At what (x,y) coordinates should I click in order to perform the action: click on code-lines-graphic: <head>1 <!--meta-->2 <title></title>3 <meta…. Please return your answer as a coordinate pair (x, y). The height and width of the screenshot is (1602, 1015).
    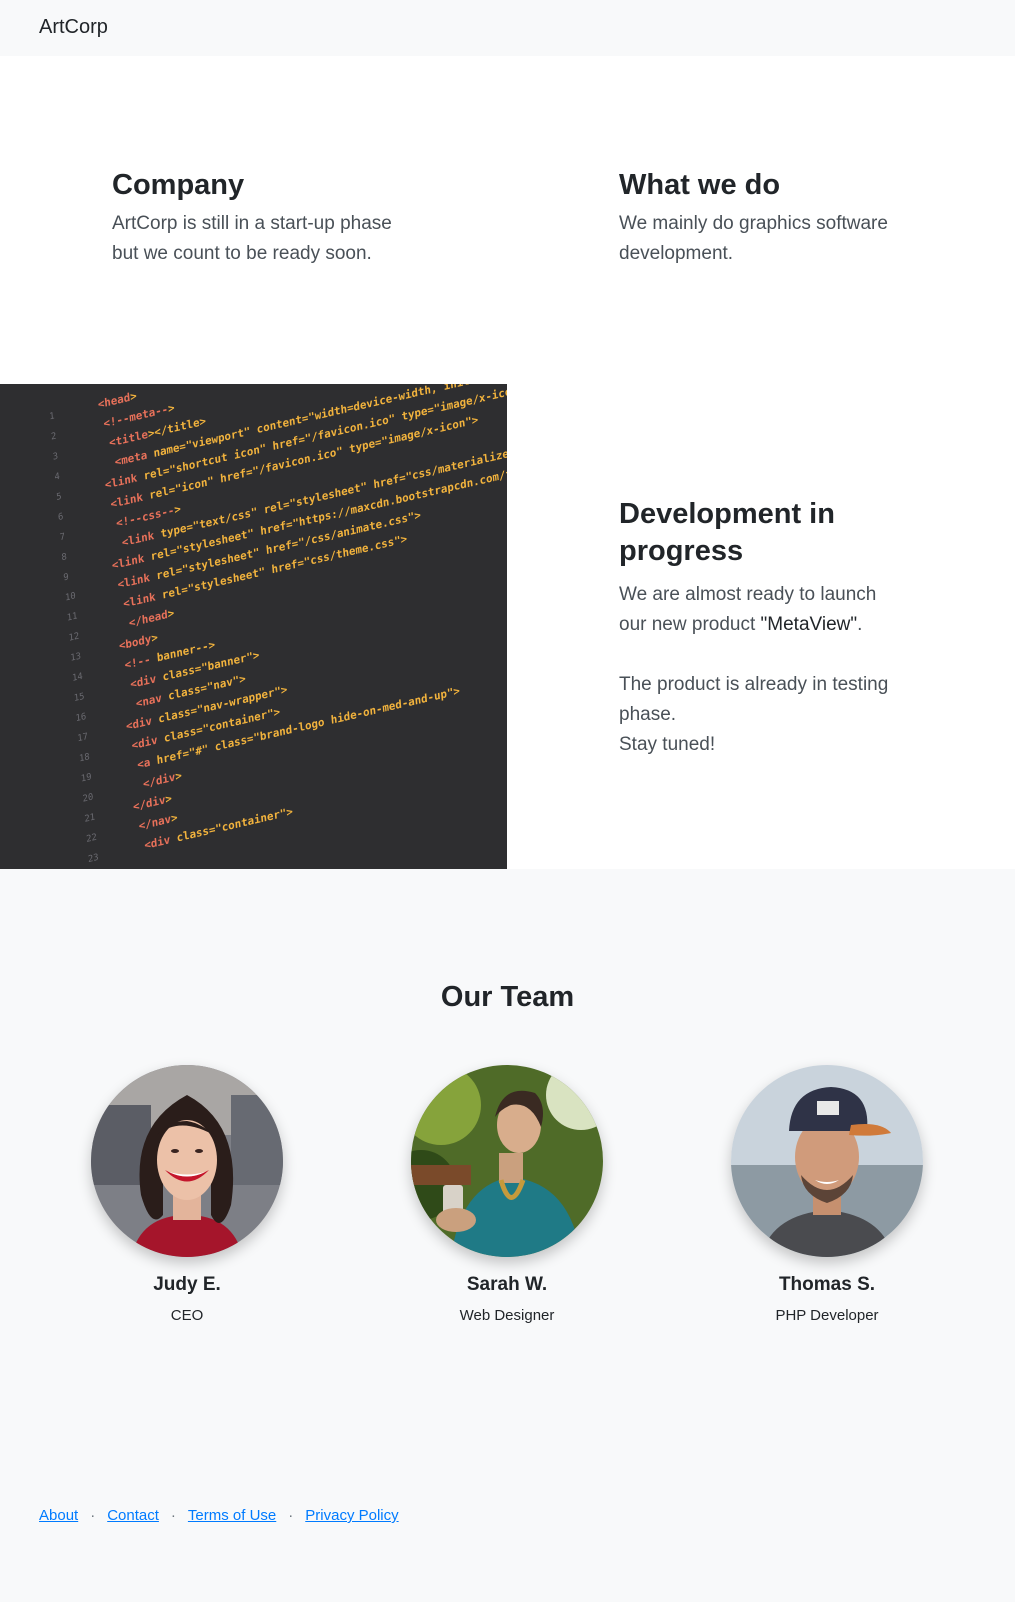
    Looking at the image, I should click on (278, 624).